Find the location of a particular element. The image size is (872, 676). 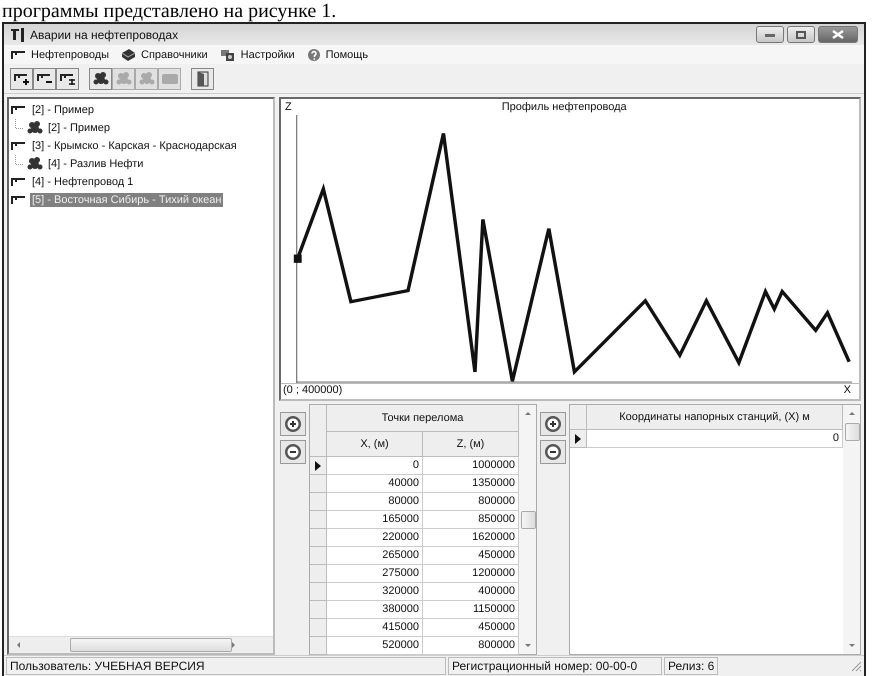

column-header: Координаты напорных станций, (X) м is located at coordinates (715, 417).